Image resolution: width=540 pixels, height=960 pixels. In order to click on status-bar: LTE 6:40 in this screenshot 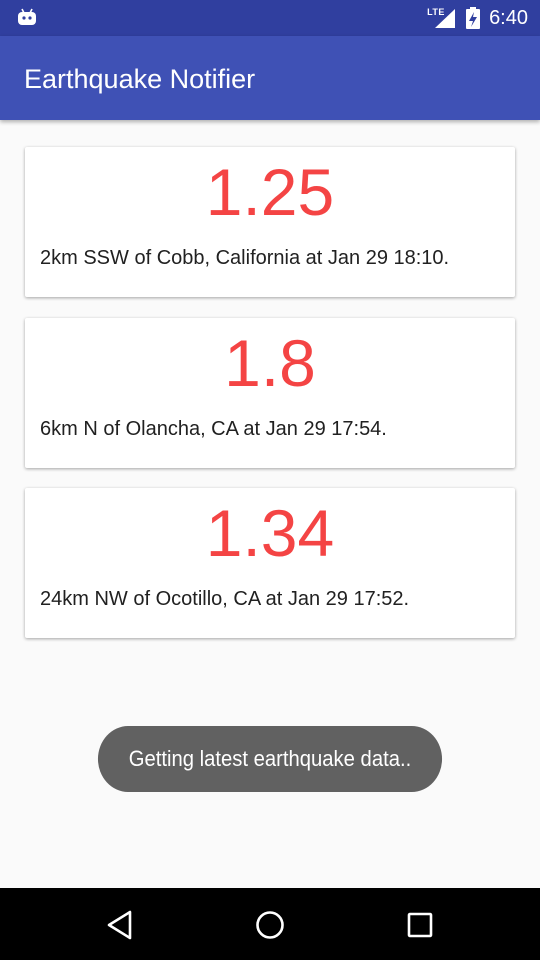, I will do `click(270, 18)`.